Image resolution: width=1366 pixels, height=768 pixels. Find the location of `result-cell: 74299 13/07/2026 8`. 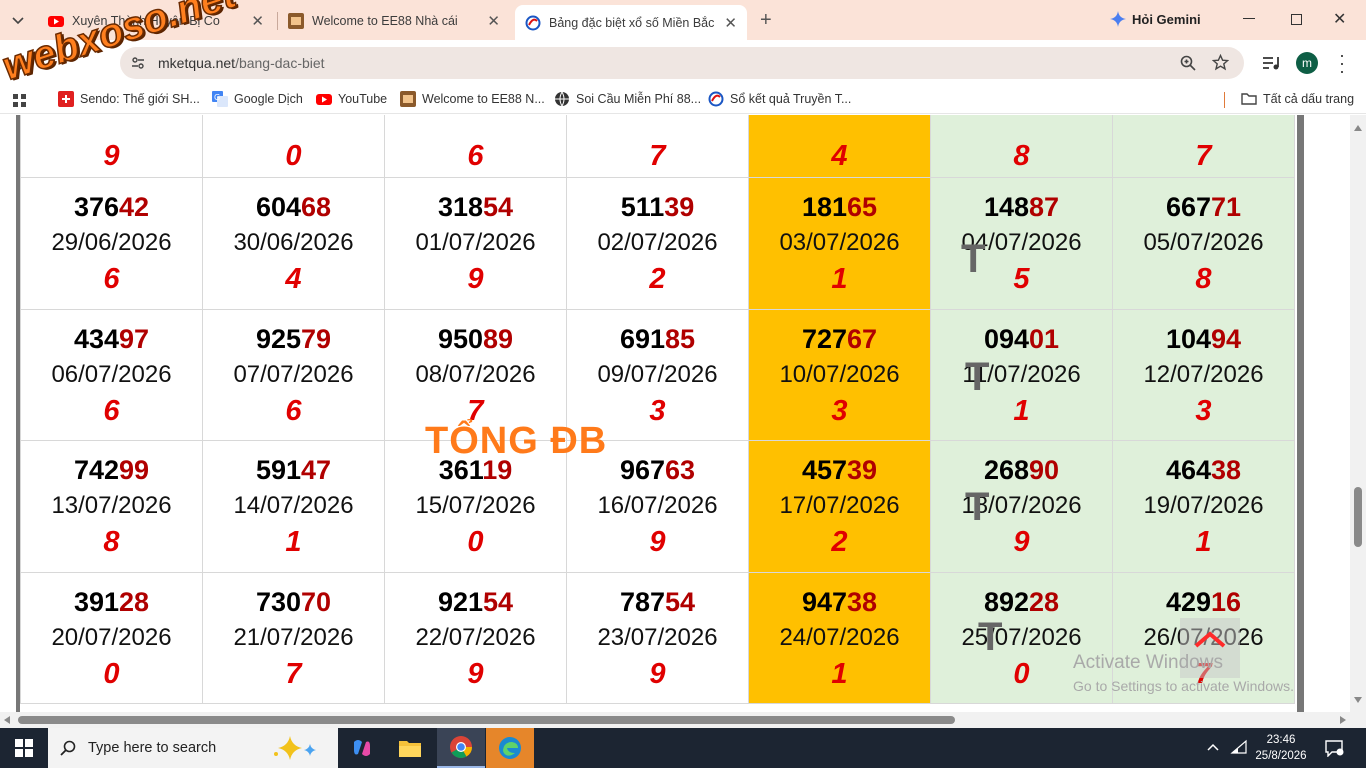

result-cell: 74299 13/07/2026 8 is located at coordinates (111, 506).